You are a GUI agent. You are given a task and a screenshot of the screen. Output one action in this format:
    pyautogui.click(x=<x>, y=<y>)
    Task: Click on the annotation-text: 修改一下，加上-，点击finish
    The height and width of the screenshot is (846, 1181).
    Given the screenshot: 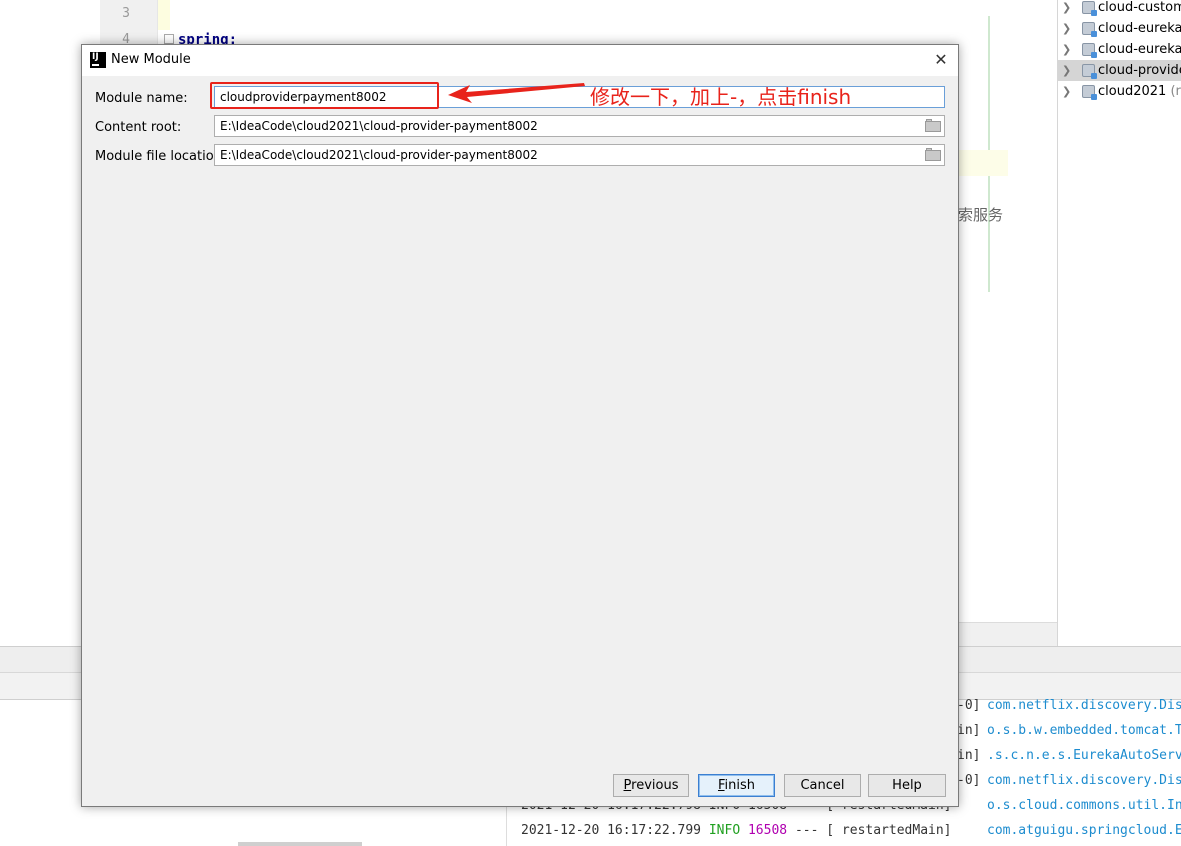 What is the action you would take?
    pyautogui.click(x=721, y=97)
    